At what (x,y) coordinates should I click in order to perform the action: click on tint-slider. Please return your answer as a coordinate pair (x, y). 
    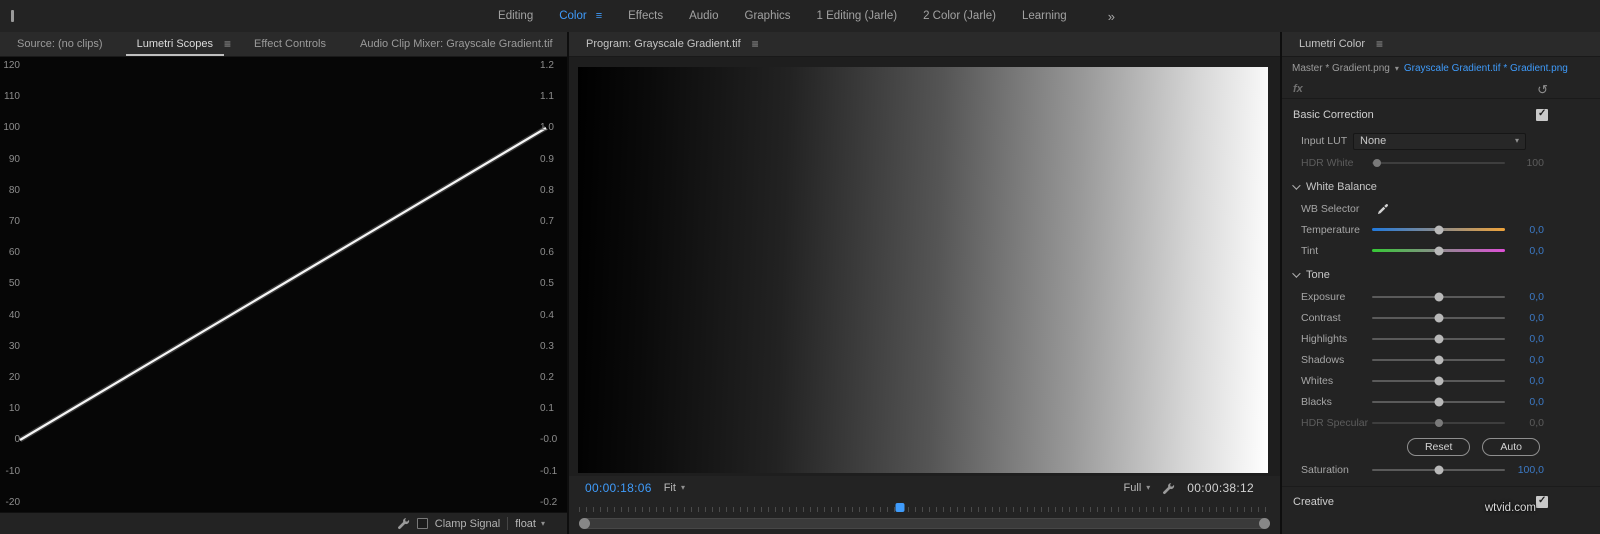
    Looking at the image, I should click on (1438, 250).